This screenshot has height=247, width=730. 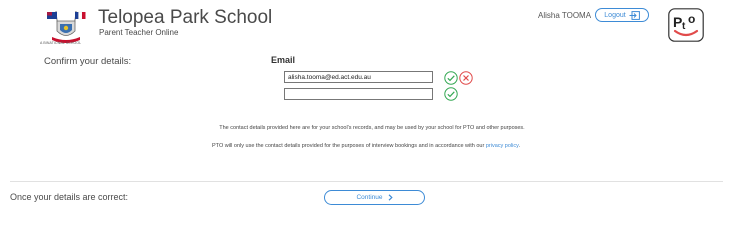 What do you see at coordinates (185, 17) in the screenshot?
I see `school-name: Telopea Park School` at bounding box center [185, 17].